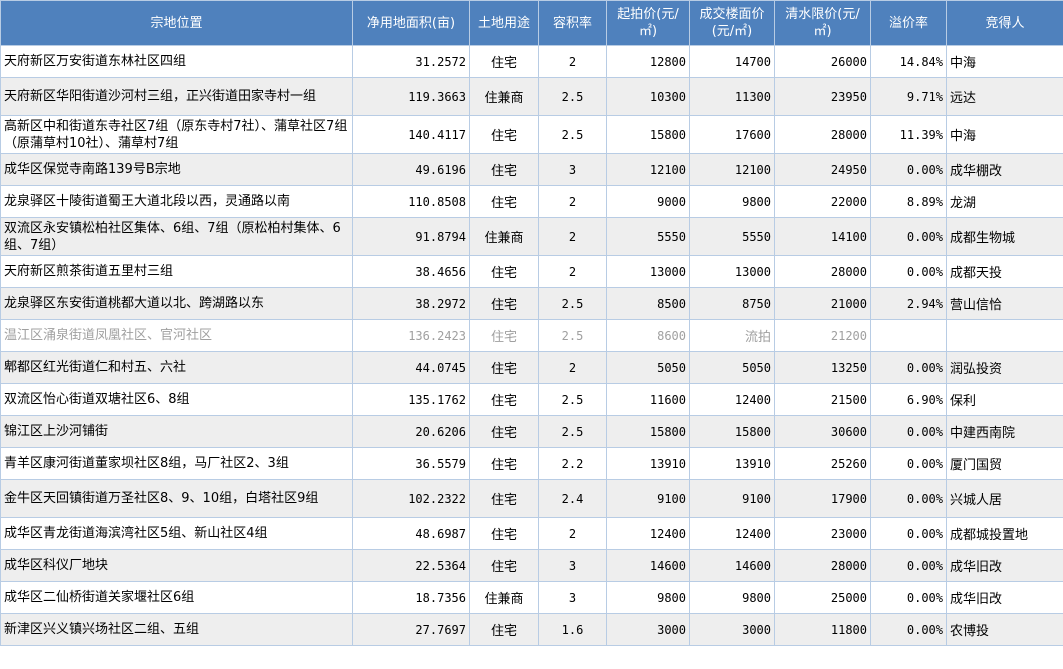 This screenshot has height=669, width=1063. Describe the element at coordinates (648, 169) in the screenshot. I see `cell-starting-price: 12100` at that location.